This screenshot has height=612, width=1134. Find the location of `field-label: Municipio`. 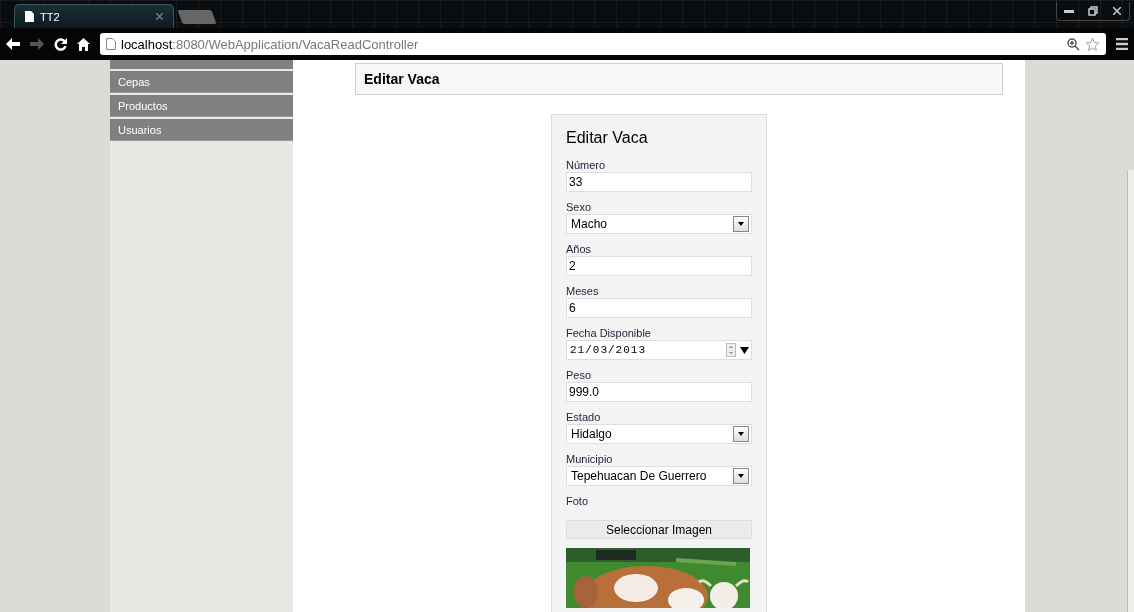

field-label: Municipio is located at coordinates (590, 459).